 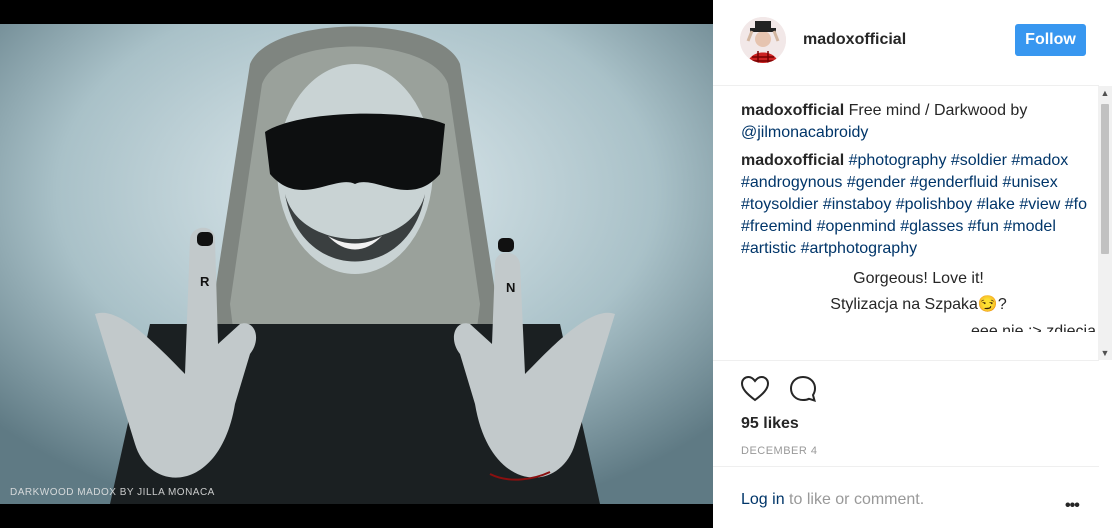 What do you see at coordinates (1050, 40) in the screenshot?
I see `follow-button: Follow` at bounding box center [1050, 40].